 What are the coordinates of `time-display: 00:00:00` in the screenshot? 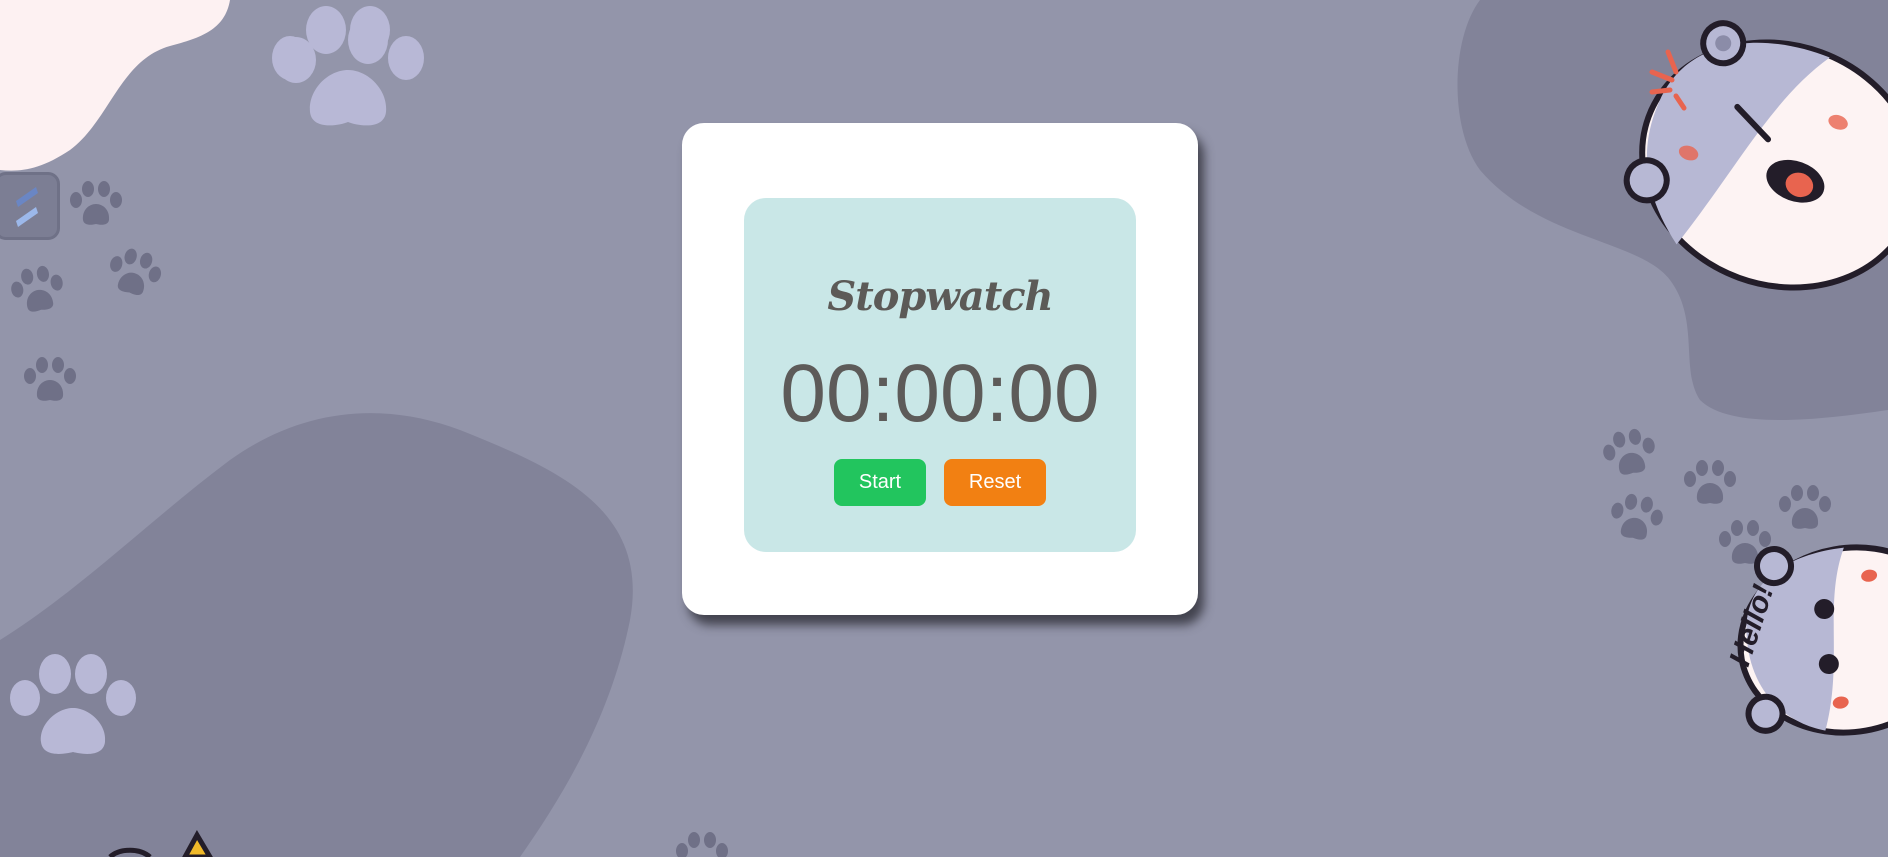 It's located at (940, 393).